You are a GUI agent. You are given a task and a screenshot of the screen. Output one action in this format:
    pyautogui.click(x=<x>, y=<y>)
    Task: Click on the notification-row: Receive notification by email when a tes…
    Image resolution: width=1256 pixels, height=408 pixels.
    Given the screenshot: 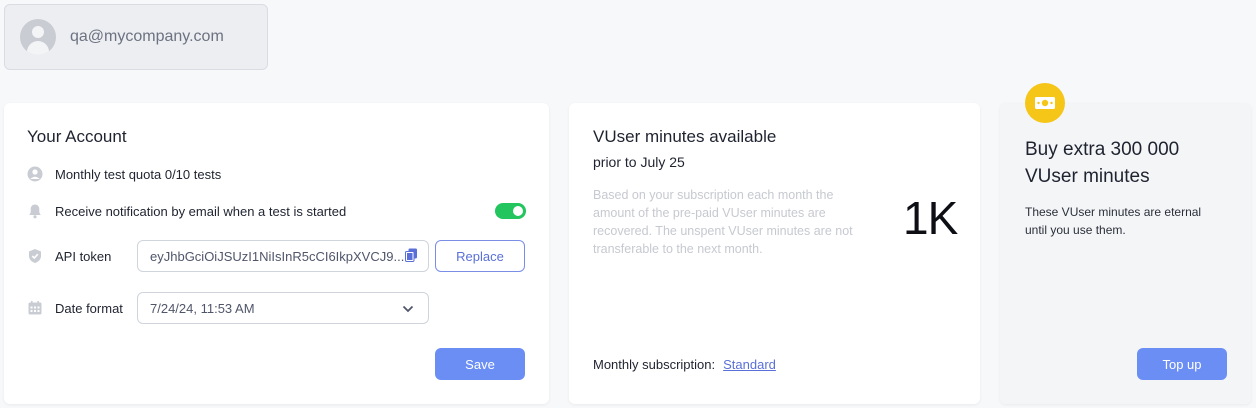 What is the action you would take?
    pyautogui.click(x=186, y=211)
    